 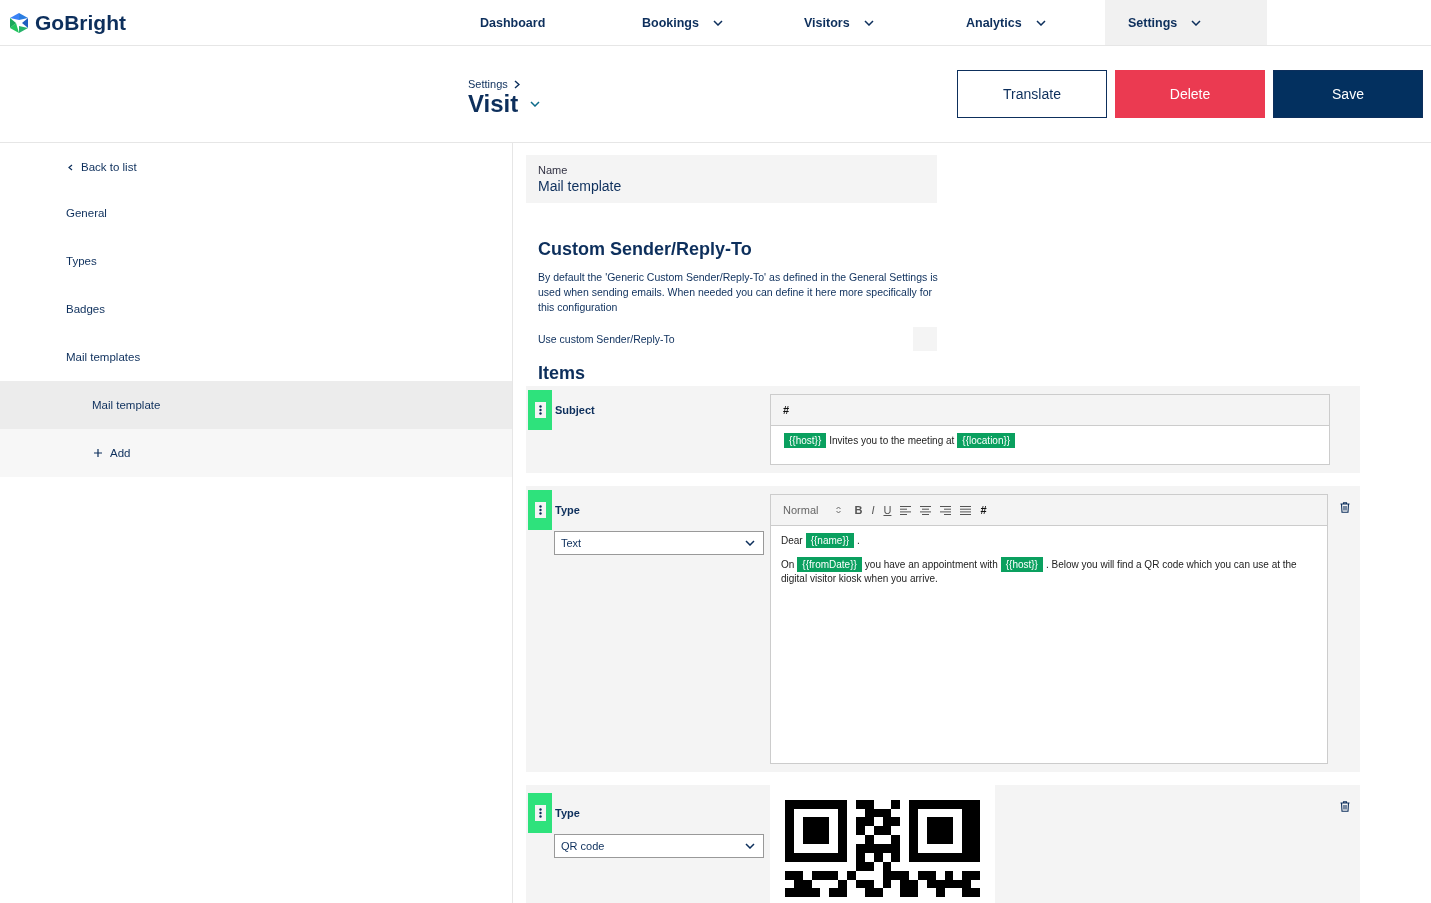 I want to click on format-select: Normal, so click(x=812, y=510).